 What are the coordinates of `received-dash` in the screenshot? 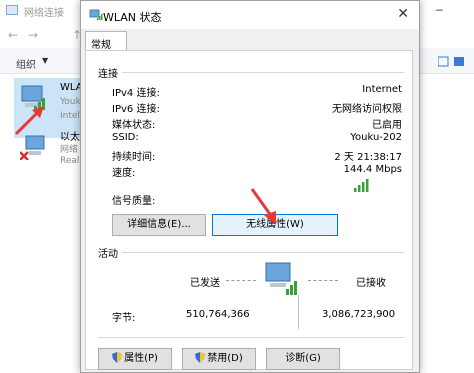 It's located at (323, 280).